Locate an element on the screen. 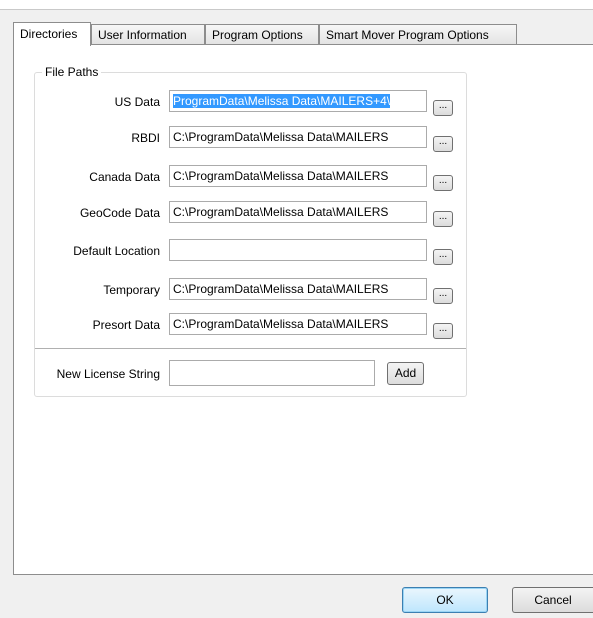 This screenshot has height=618, width=593. us-data-label: US Data is located at coordinates (137, 102).